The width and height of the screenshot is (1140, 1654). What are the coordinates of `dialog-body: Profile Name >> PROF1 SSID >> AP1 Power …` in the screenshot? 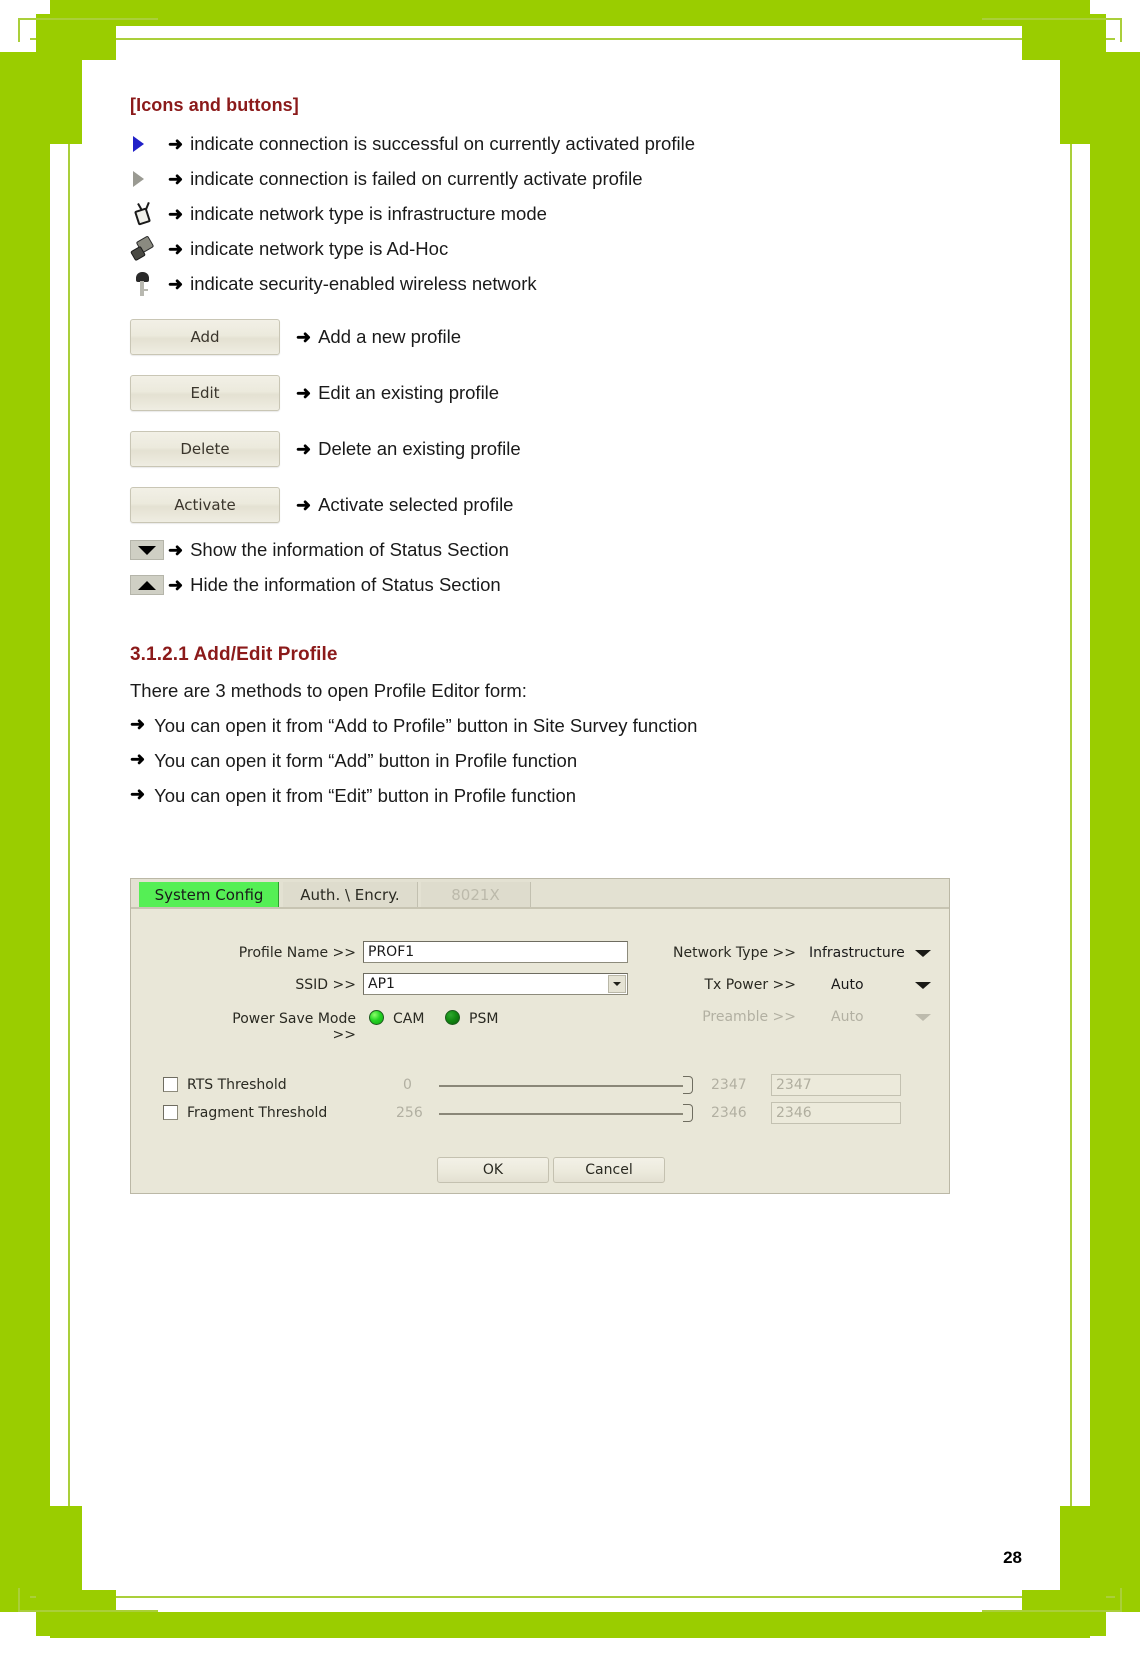 It's located at (540, 1051).